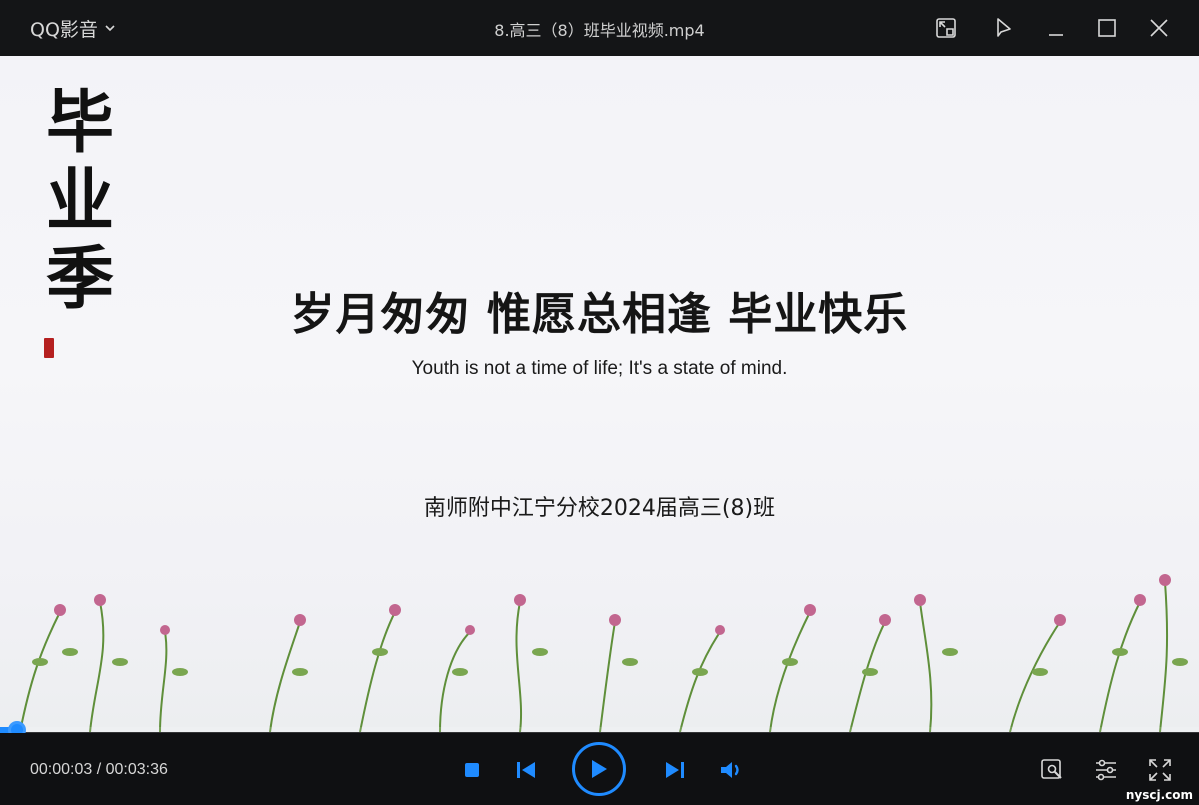  I want to click on fullscreen-icon, so click(1160, 770).